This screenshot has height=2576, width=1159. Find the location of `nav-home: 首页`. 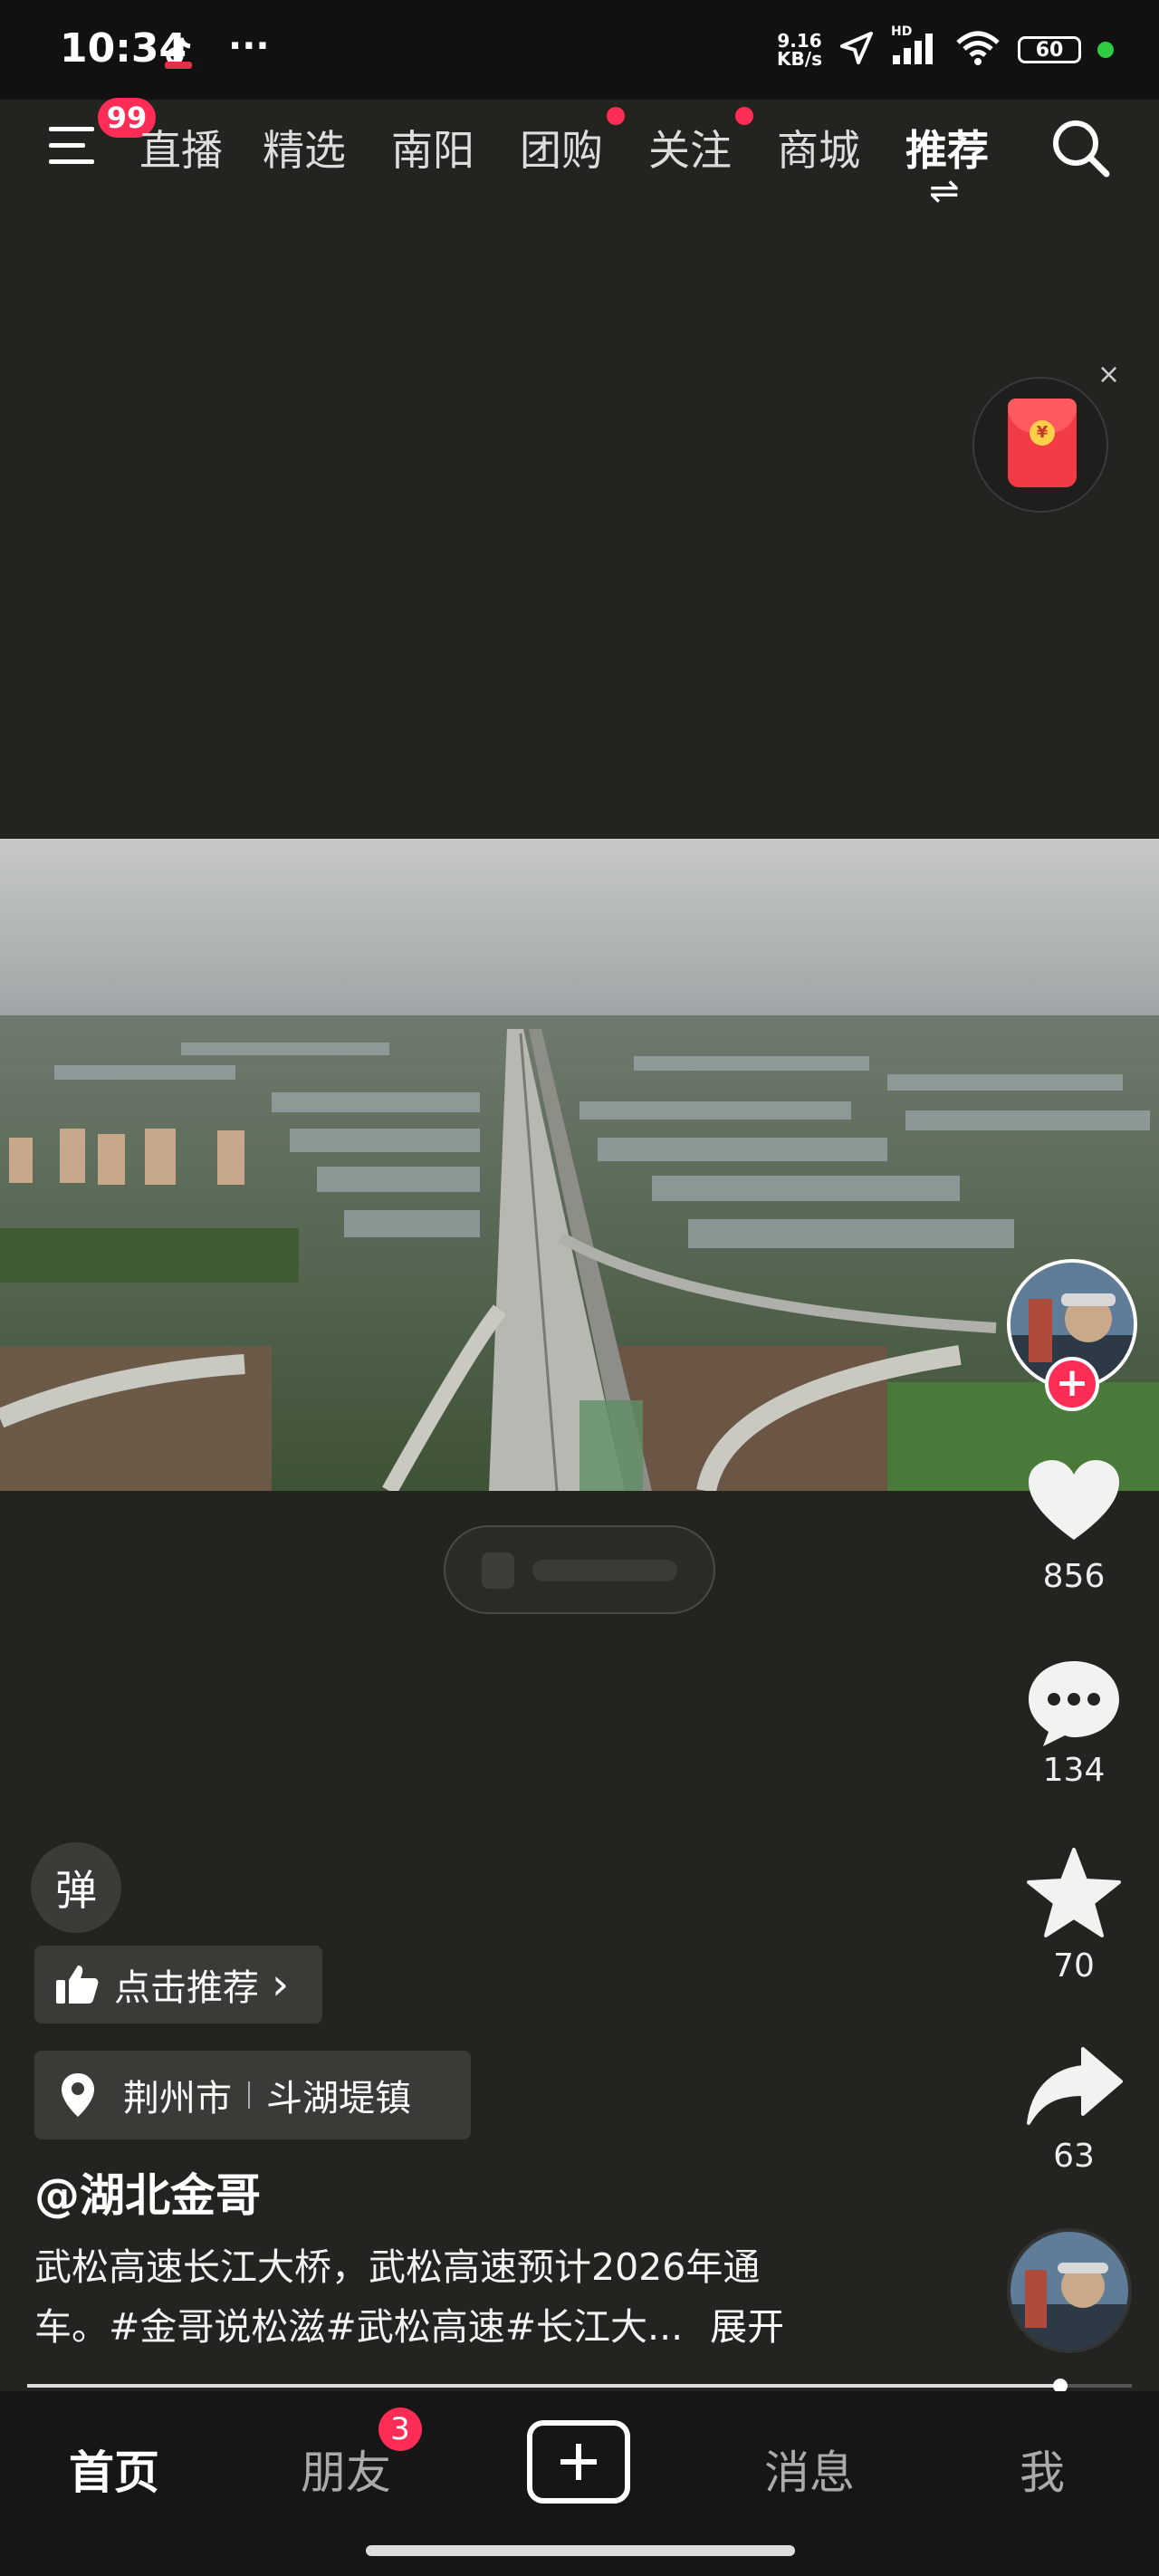

nav-home: 首页 is located at coordinates (114, 2469).